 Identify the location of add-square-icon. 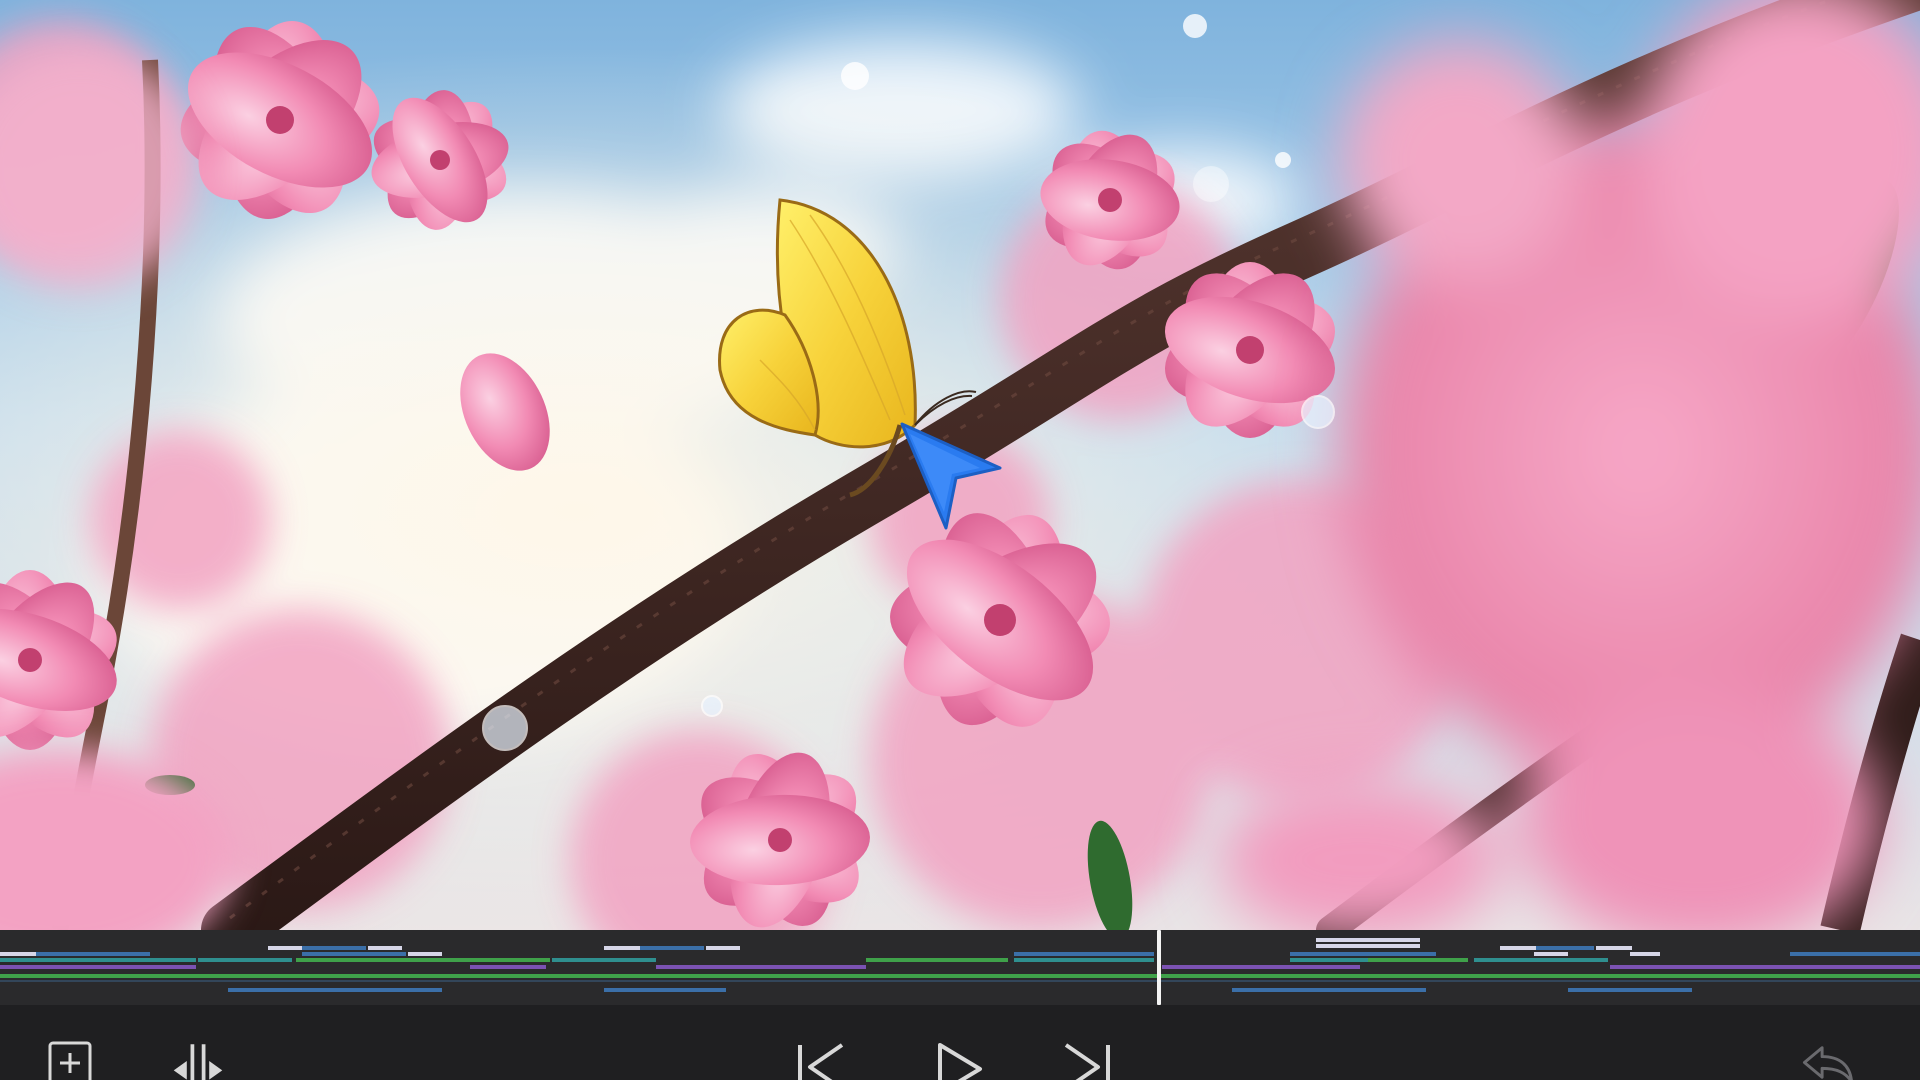
(70, 1060).